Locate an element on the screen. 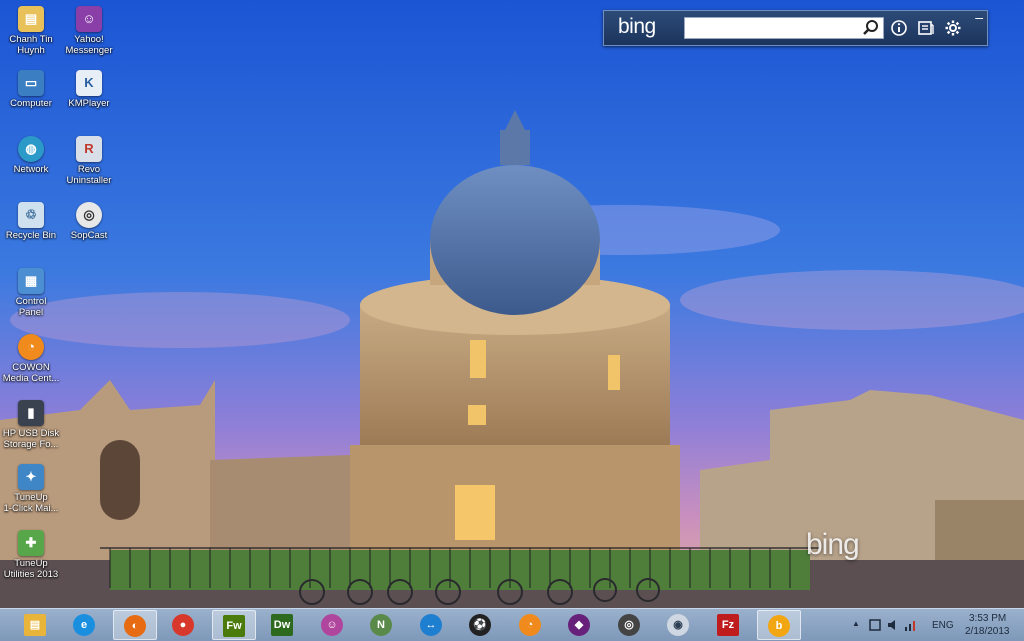  clock-time: 3:53 PM is located at coordinates (987, 618).